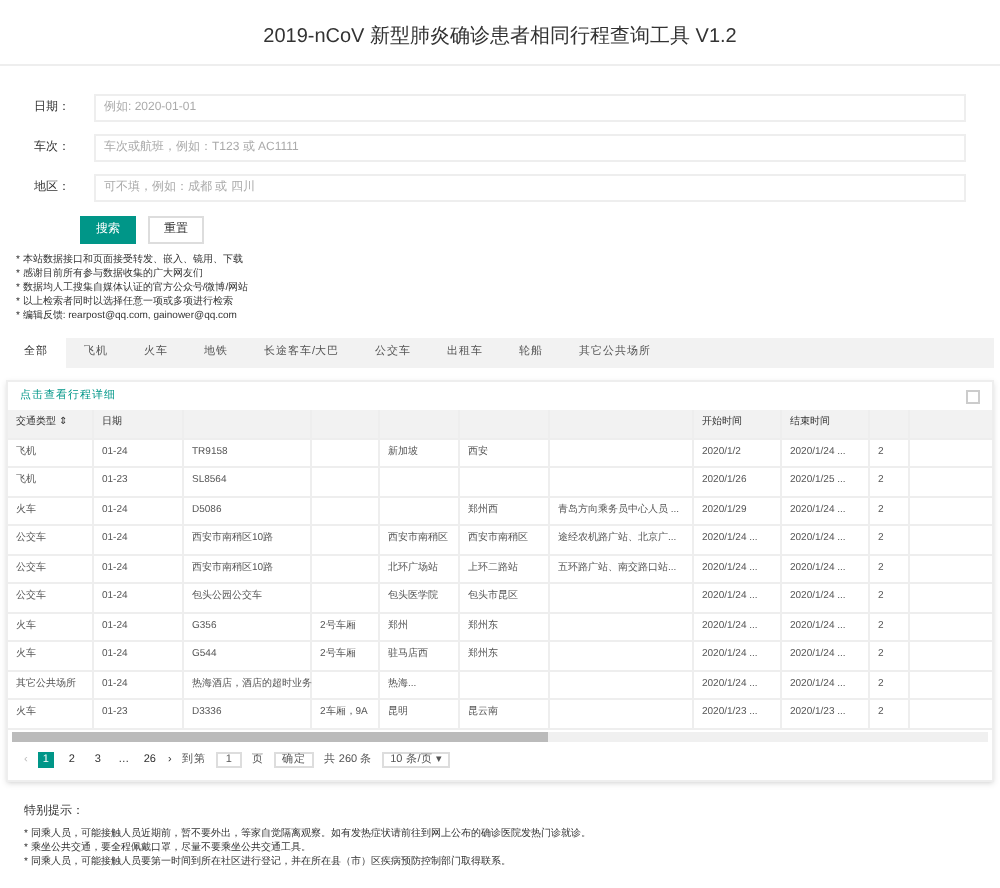 The width and height of the screenshot is (1000, 888). What do you see at coordinates (973, 396) in the screenshot?
I see `columns-icon` at bounding box center [973, 396].